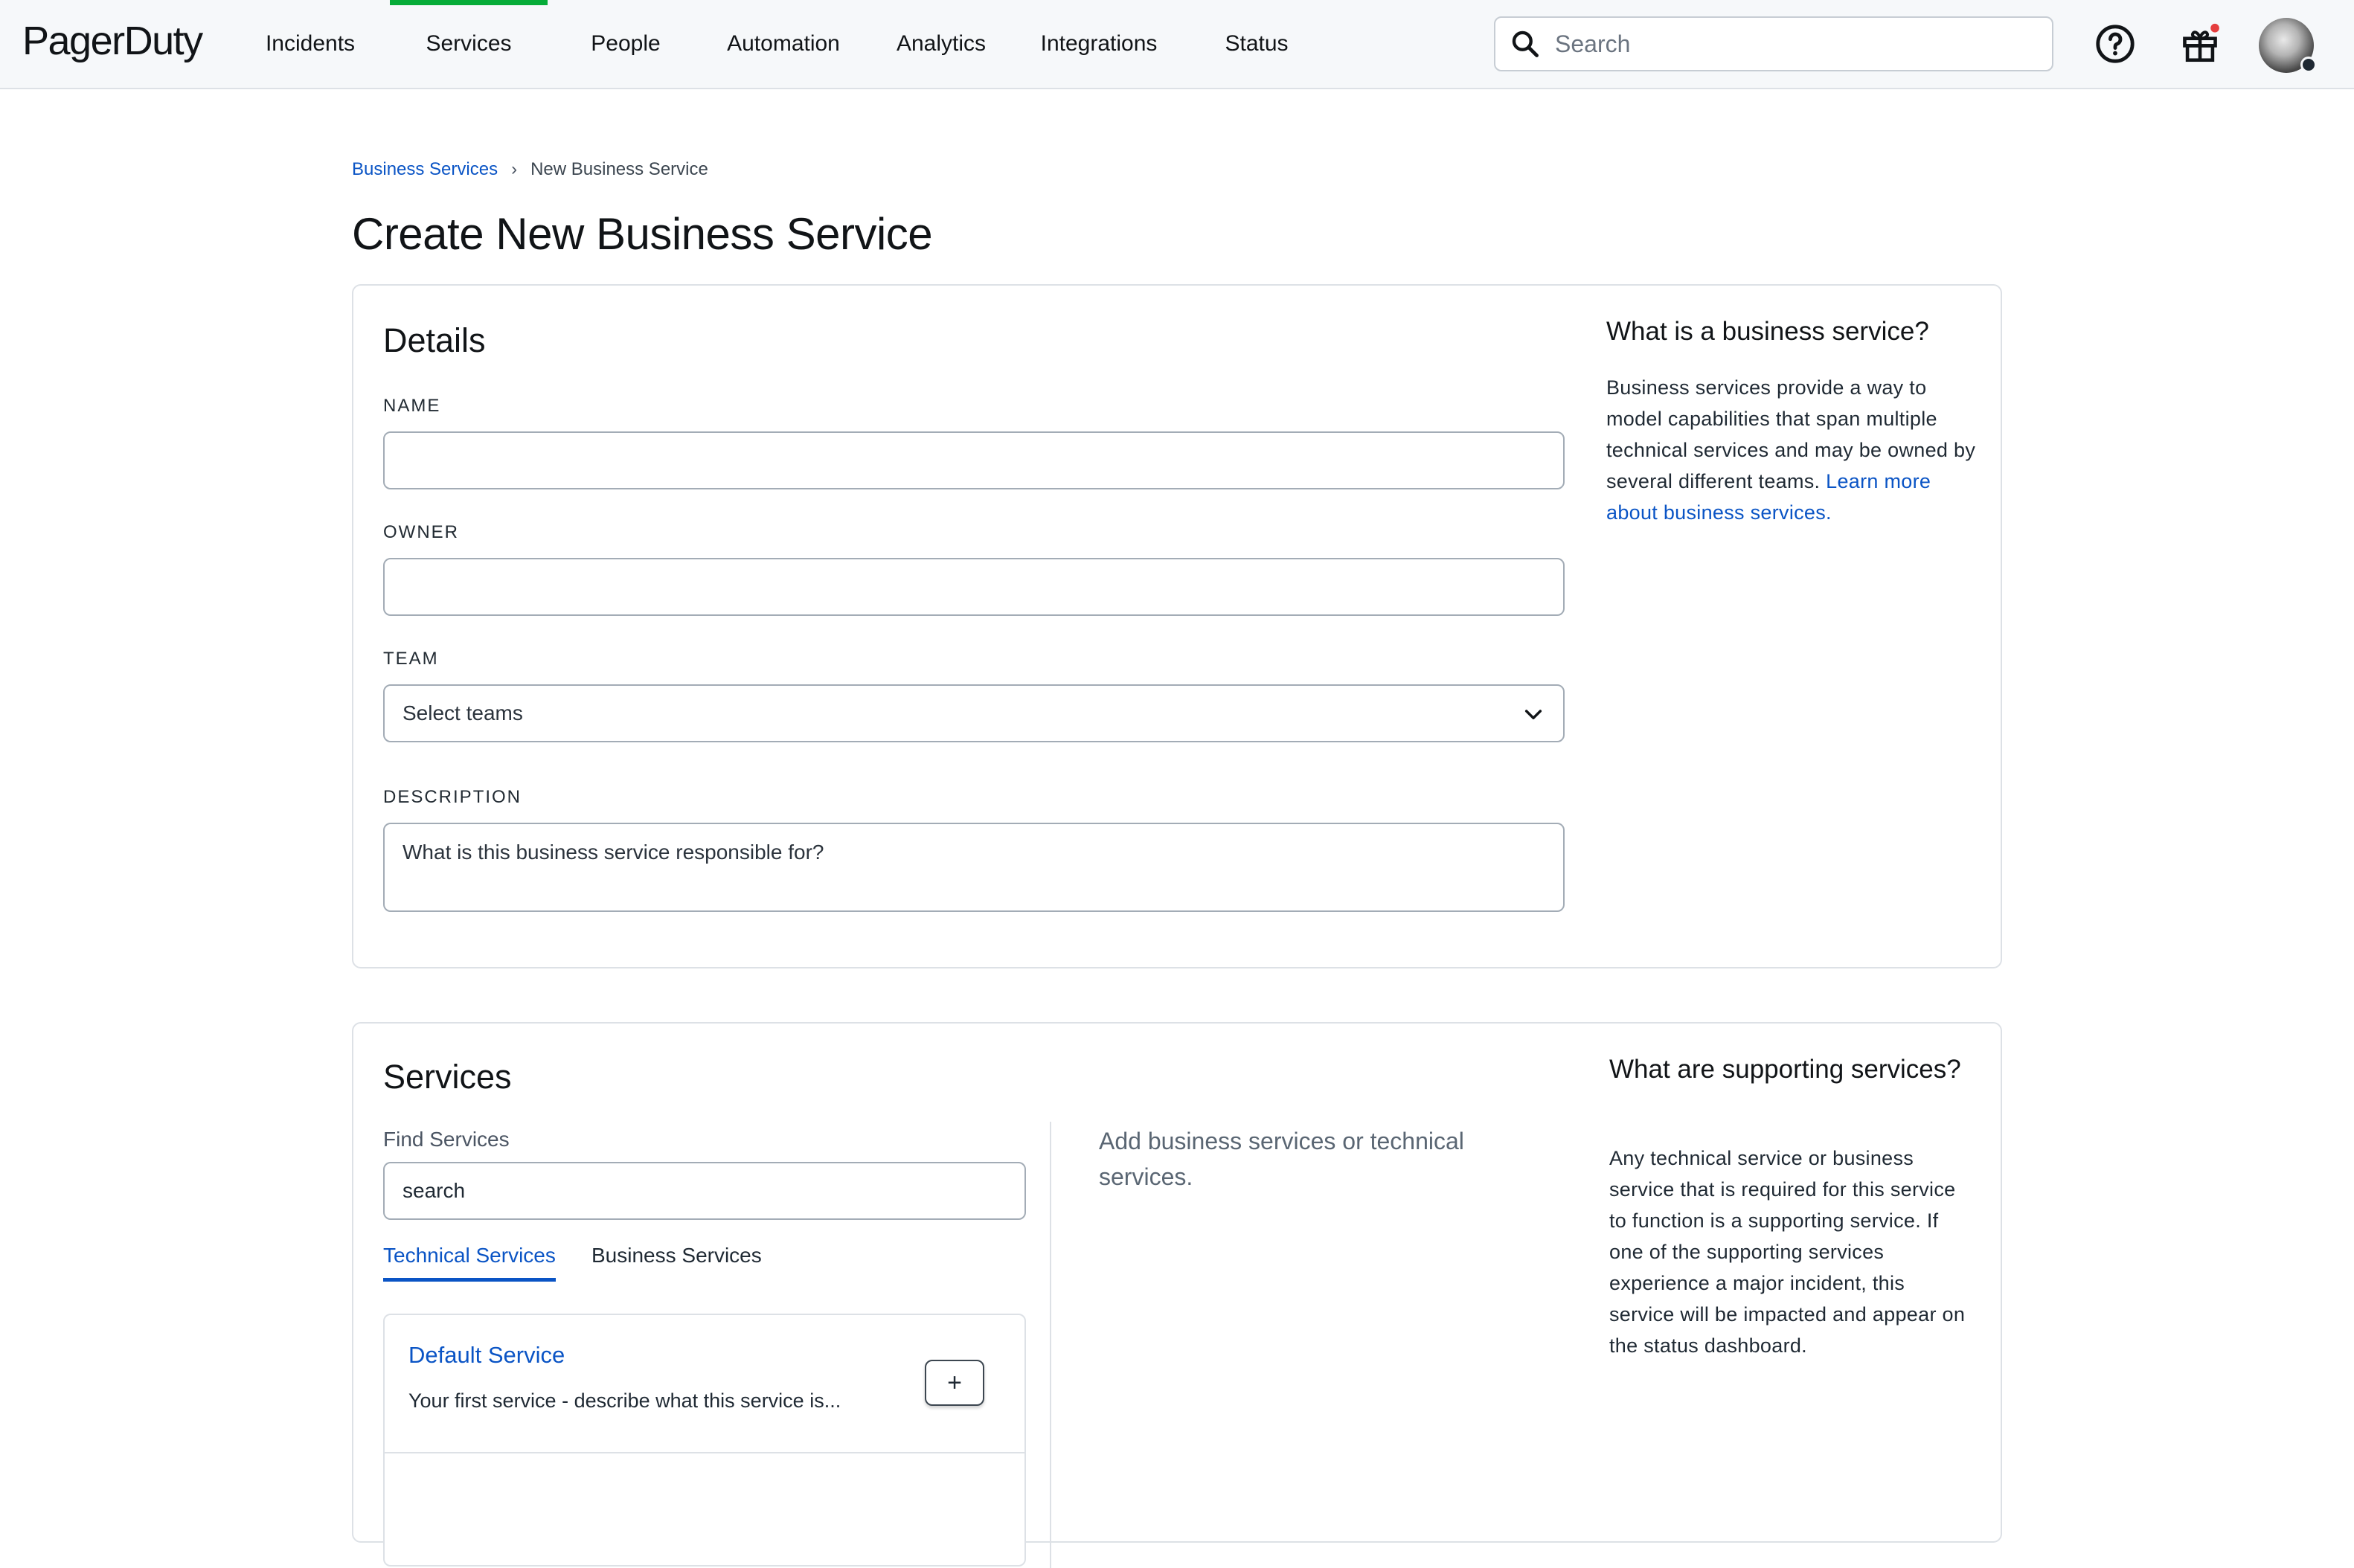  What do you see at coordinates (1051, 1345) in the screenshot?
I see `column-divider` at bounding box center [1051, 1345].